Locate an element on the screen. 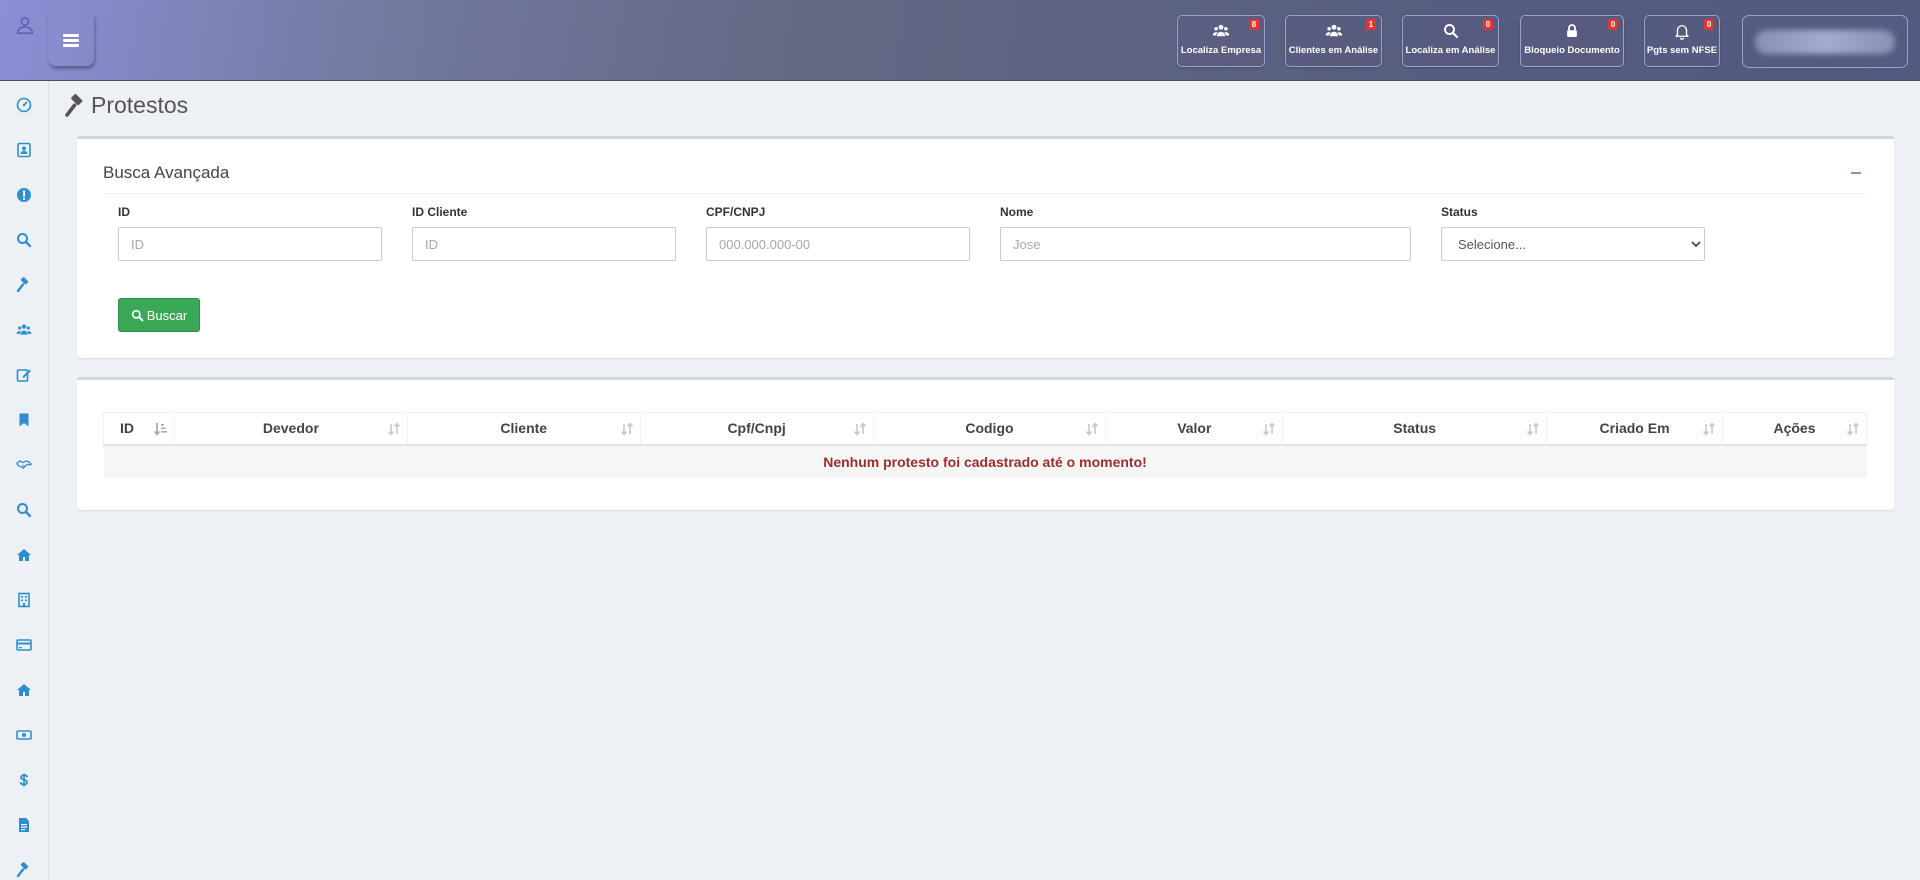 Image resolution: width=1920 pixels, height=880 pixels. id-input is located at coordinates (250, 244).